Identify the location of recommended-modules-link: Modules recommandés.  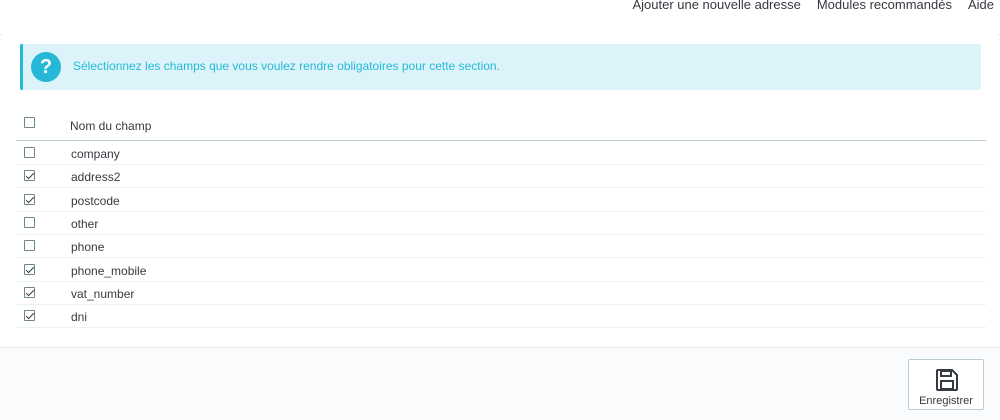
(884, 6).